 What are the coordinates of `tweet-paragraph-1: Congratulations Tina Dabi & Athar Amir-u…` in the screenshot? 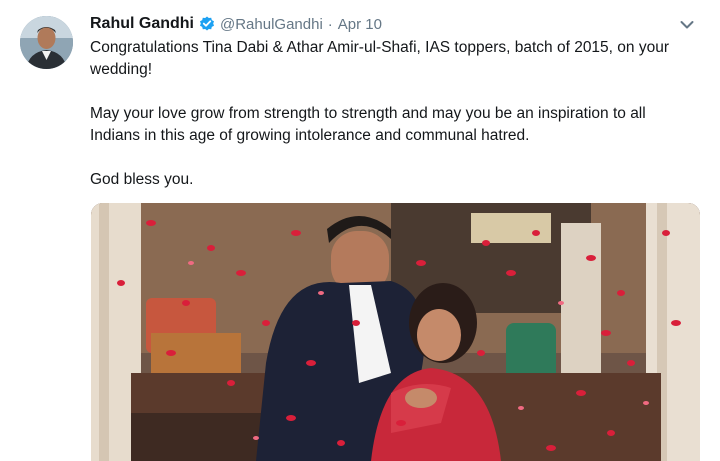 It's located at (379, 58).